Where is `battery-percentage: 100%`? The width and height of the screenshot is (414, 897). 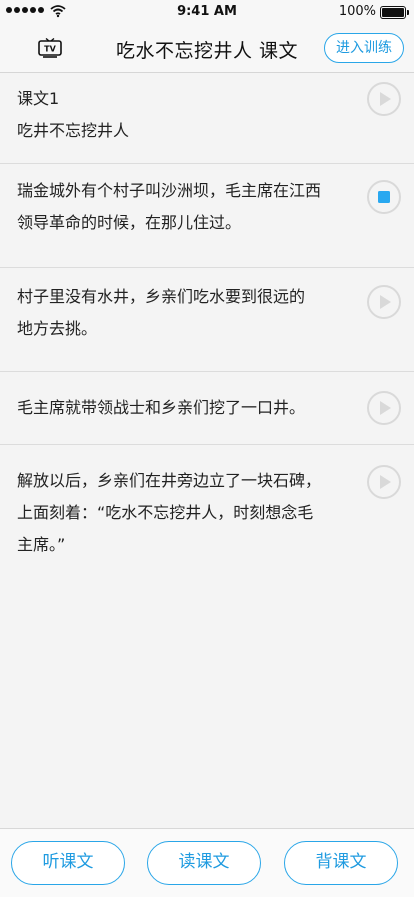
battery-percentage: 100% is located at coordinates (357, 11).